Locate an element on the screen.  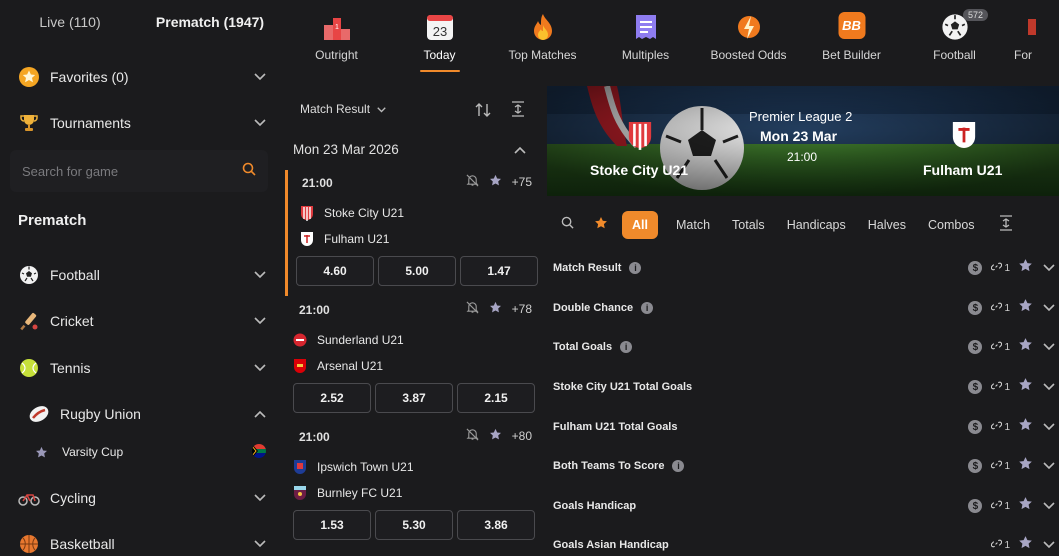
category-outright: 1 Outright is located at coordinates (336, 43).